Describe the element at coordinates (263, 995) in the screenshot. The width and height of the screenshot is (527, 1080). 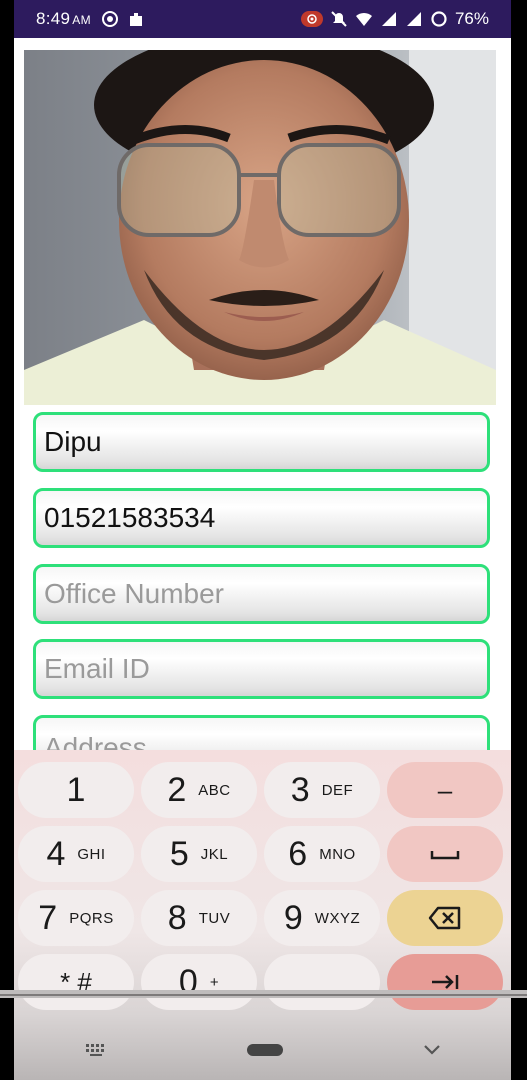
I see `scroll-strip-line` at that location.